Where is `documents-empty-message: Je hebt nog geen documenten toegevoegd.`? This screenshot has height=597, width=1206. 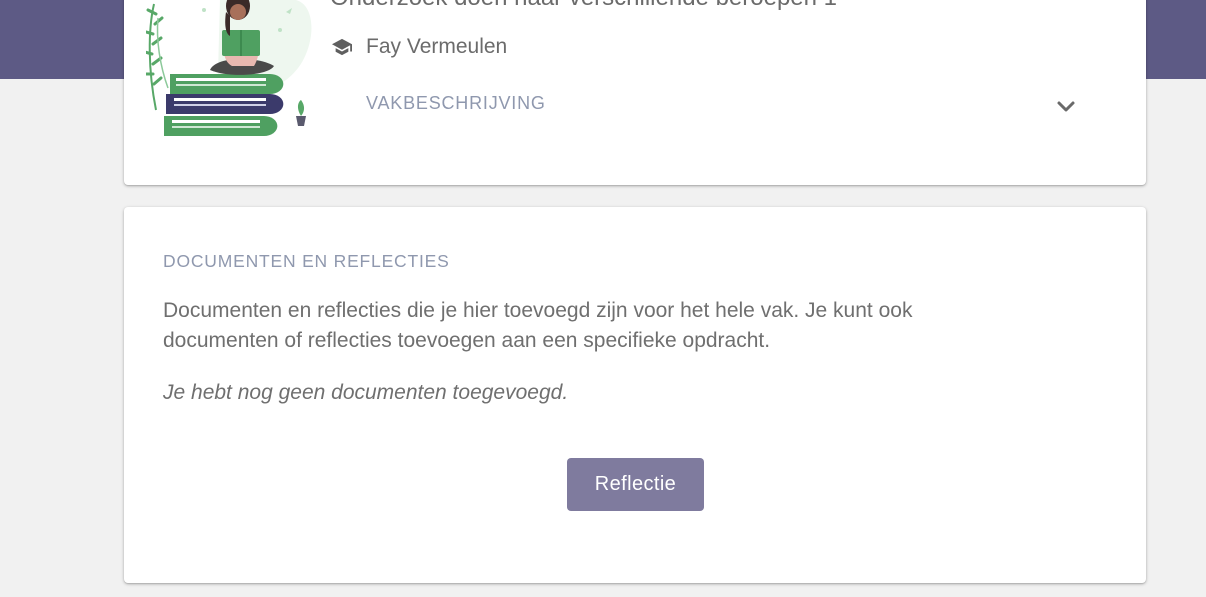 documents-empty-message: Je hebt nog geen documenten toegevoegd. is located at coordinates (366, 392).